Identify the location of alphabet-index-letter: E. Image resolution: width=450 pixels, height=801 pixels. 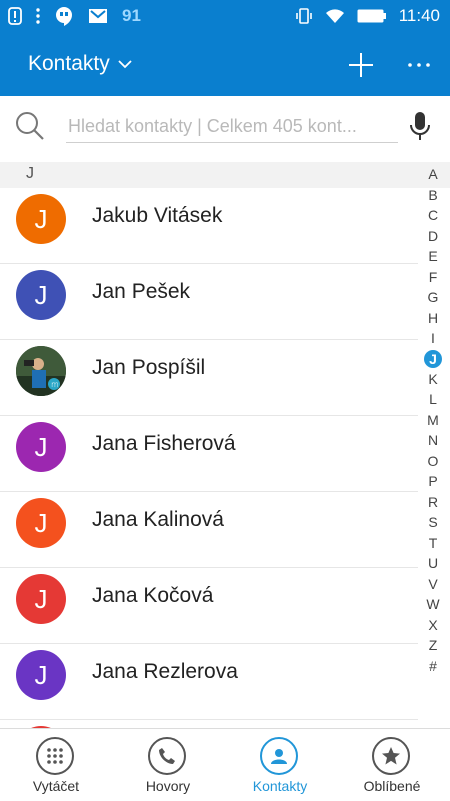
(433, 256).